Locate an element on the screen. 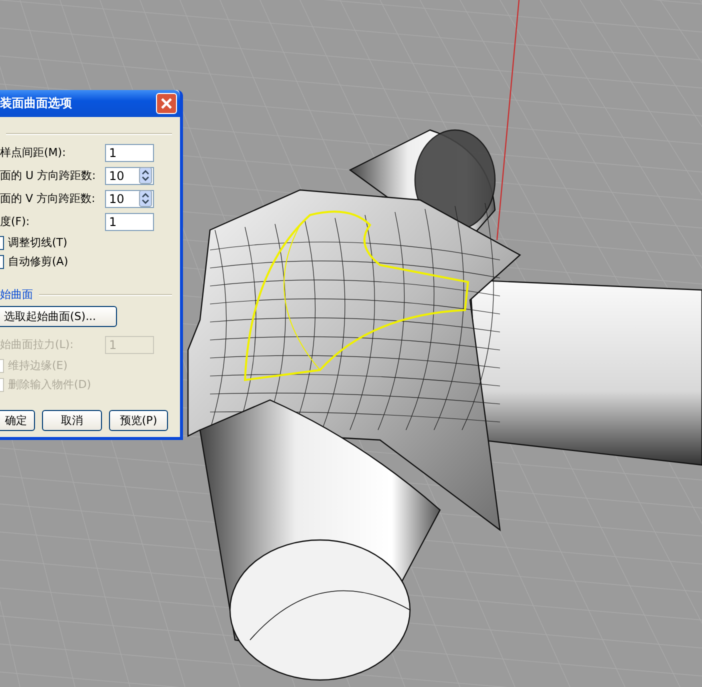 The width and height of the screenshot is (702, 687). close-button is located at coordinates (166, 103).